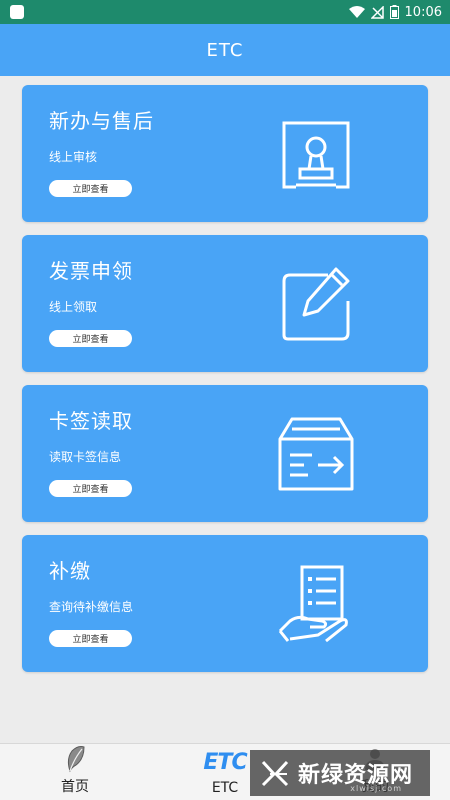 The image size is (450, 800). I want to click on leaf-icon, so click(76, 758).